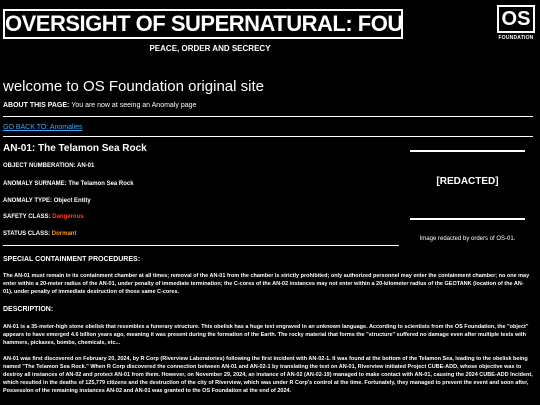 This screenshot has height=405, width=540. Describe the element at coordinates (28, 309) in the screenshot. I see `description-heading: DESCRIPTION:` at that location.